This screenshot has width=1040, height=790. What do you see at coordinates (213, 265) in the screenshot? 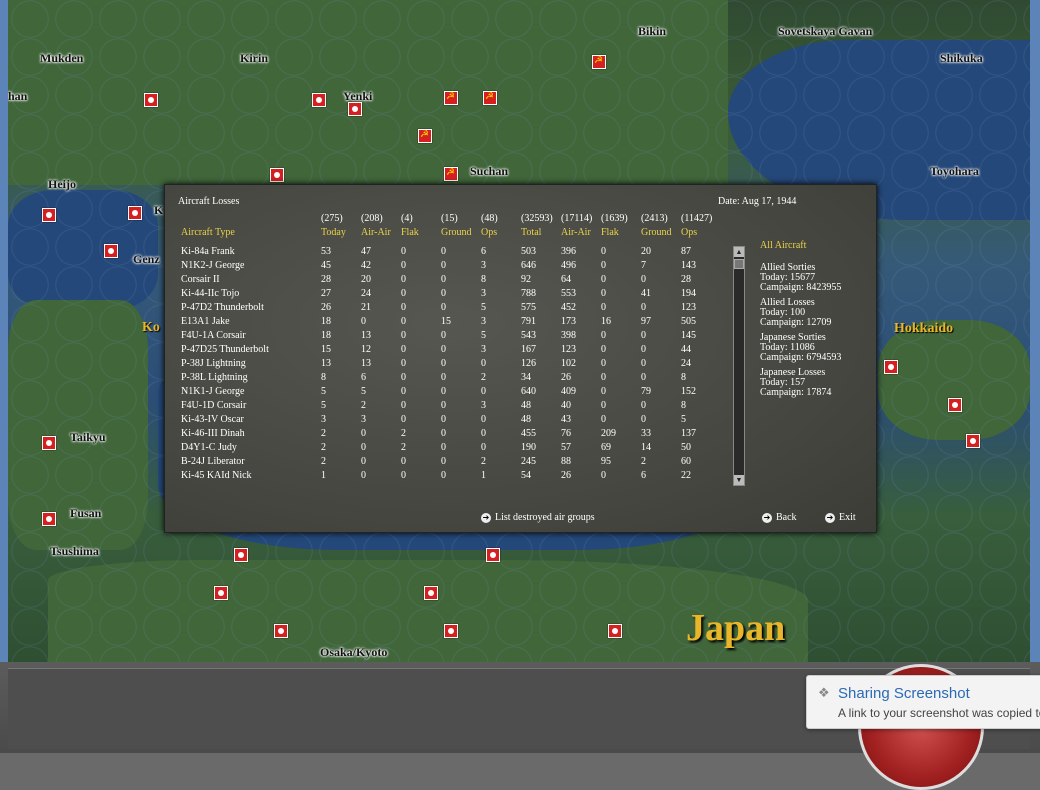
I see `aircraft-type-cell: N1K2-J George` at bounding box center [213, 265].